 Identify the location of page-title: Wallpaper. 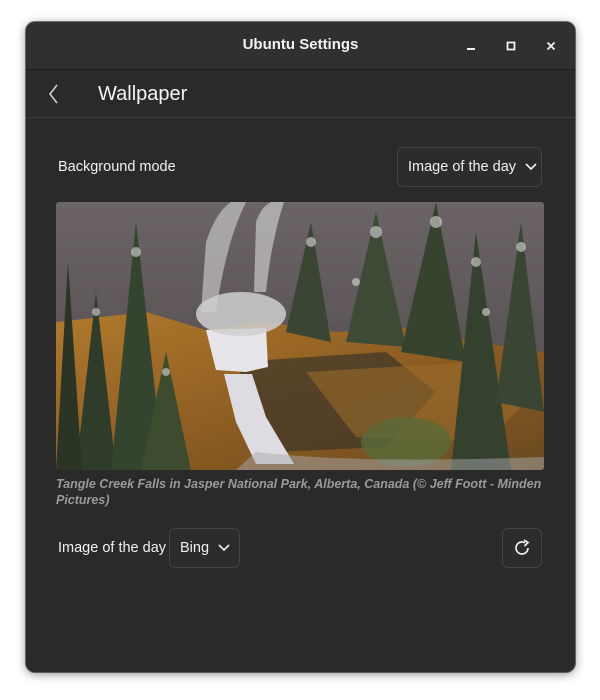
(143, 94).